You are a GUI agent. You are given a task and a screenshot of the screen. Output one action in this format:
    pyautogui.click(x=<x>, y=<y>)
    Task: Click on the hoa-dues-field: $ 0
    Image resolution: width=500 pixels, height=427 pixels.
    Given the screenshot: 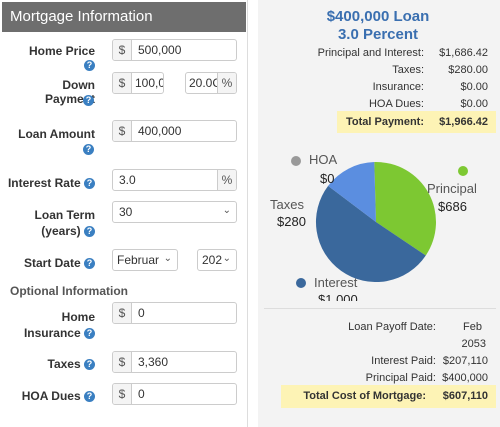 What is the action you would take?
    pyautogui.click(x=174, y=394)
    